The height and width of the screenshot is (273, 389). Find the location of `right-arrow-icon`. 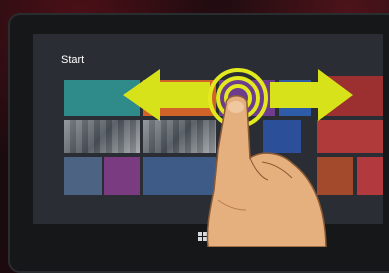

right-arrow-icon is located at coordinates (311, 95).